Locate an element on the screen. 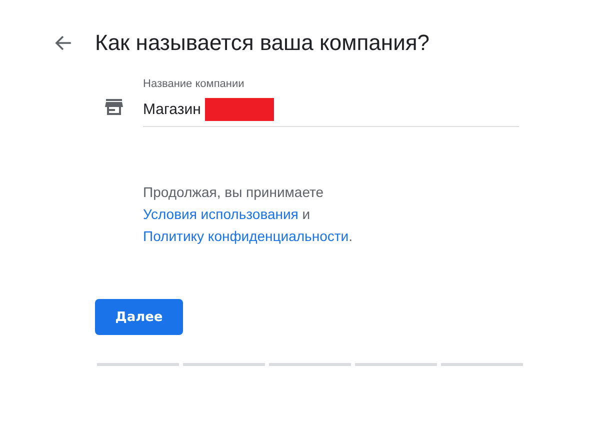  field-label: Название компании is located at coordinates (194, 84).